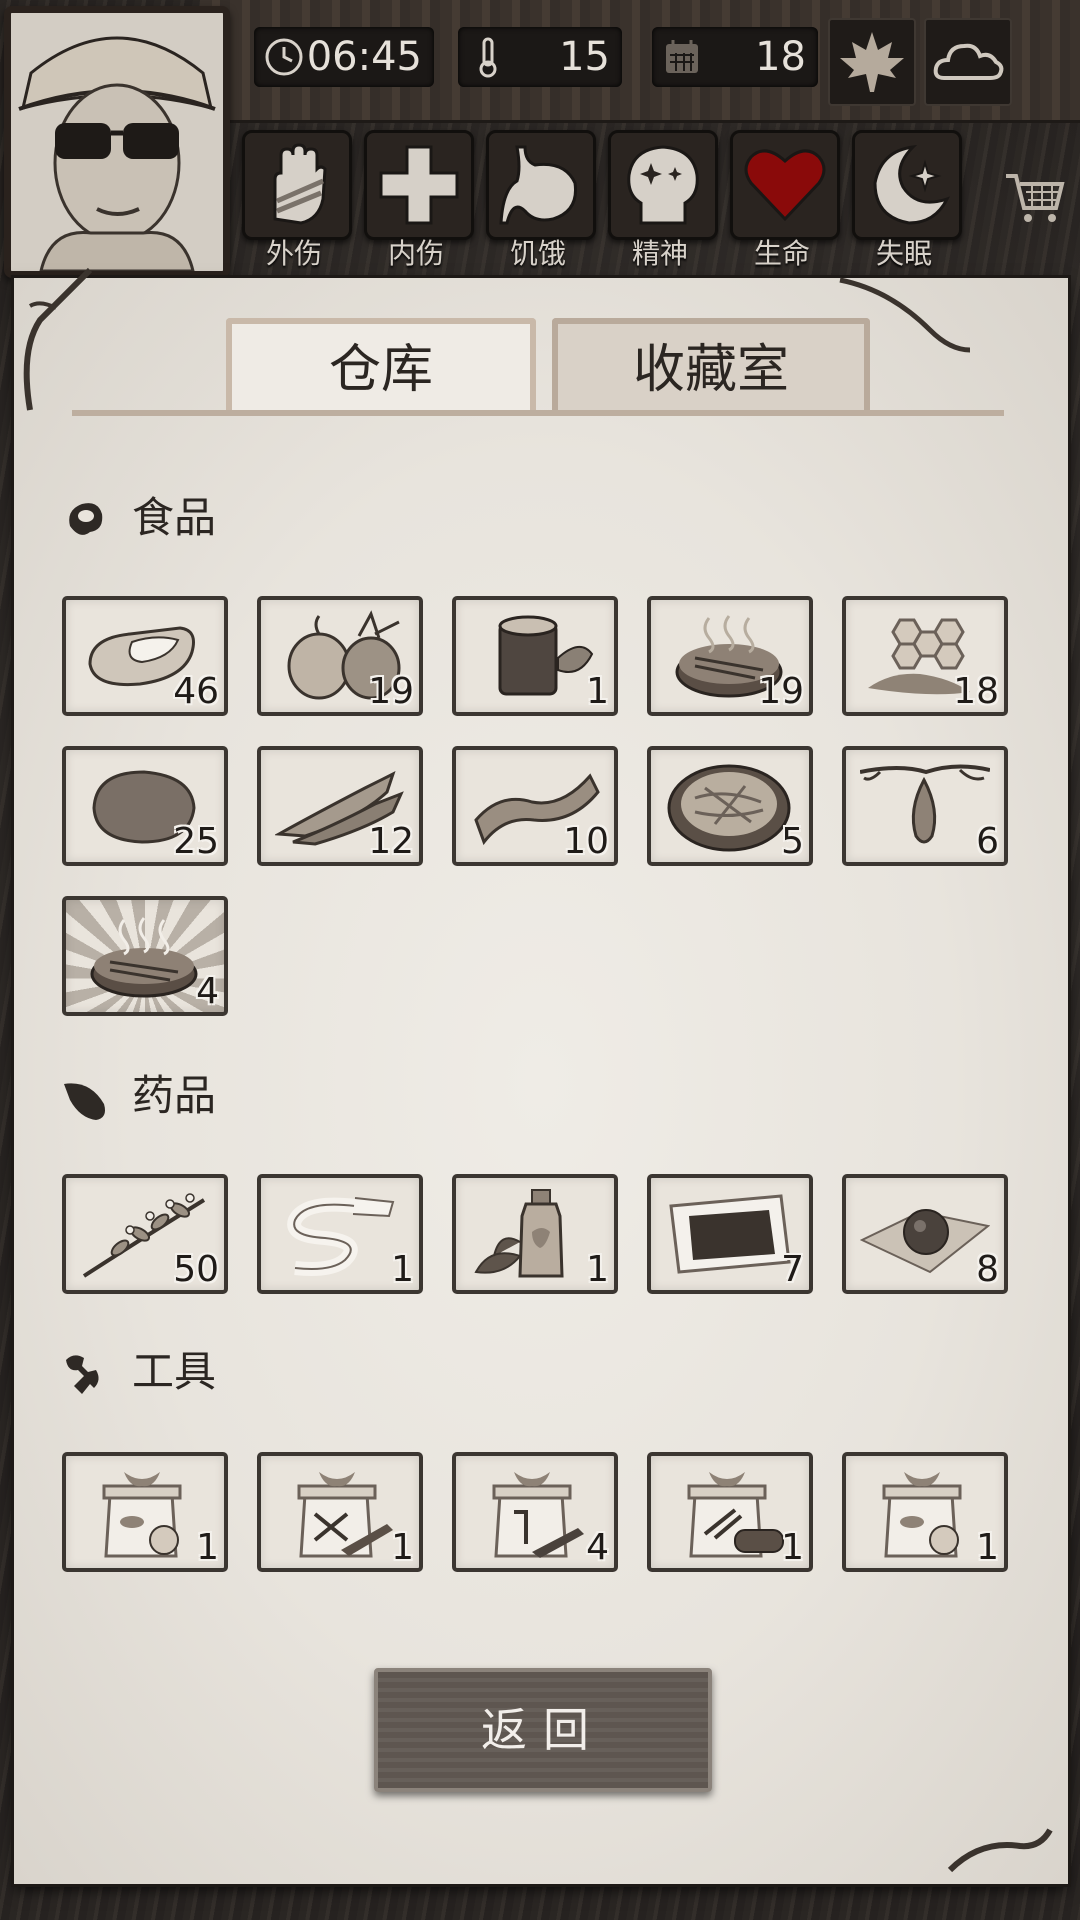 This screenshot has width=1080, height=1920. Describe the element at coordinates (546, 655) in the screenshot. I see `tea-cup-icon` at that location.